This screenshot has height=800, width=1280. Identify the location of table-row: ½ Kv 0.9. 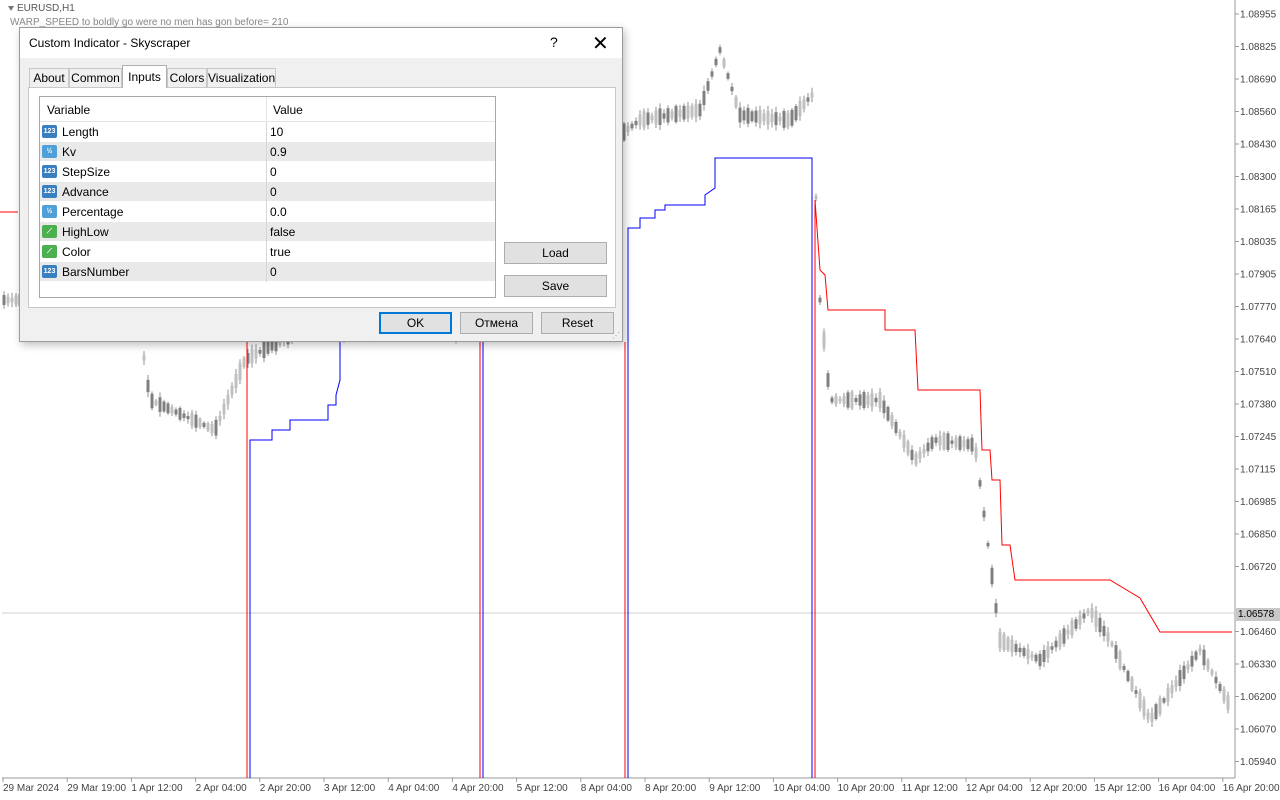
(267, 152).